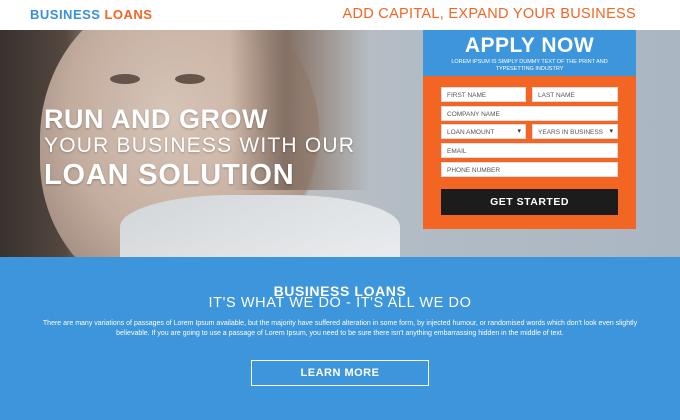  Describe the element at coordinates (529, 202) in the screenshot. I see `get-started-button: GET STARTED` at that location.